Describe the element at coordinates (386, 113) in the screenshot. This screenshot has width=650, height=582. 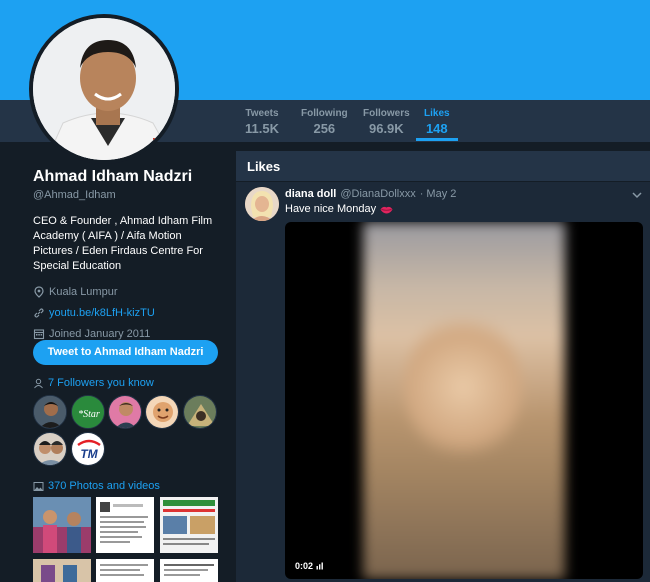
I see `stat-followers-label: Followers` at that location.